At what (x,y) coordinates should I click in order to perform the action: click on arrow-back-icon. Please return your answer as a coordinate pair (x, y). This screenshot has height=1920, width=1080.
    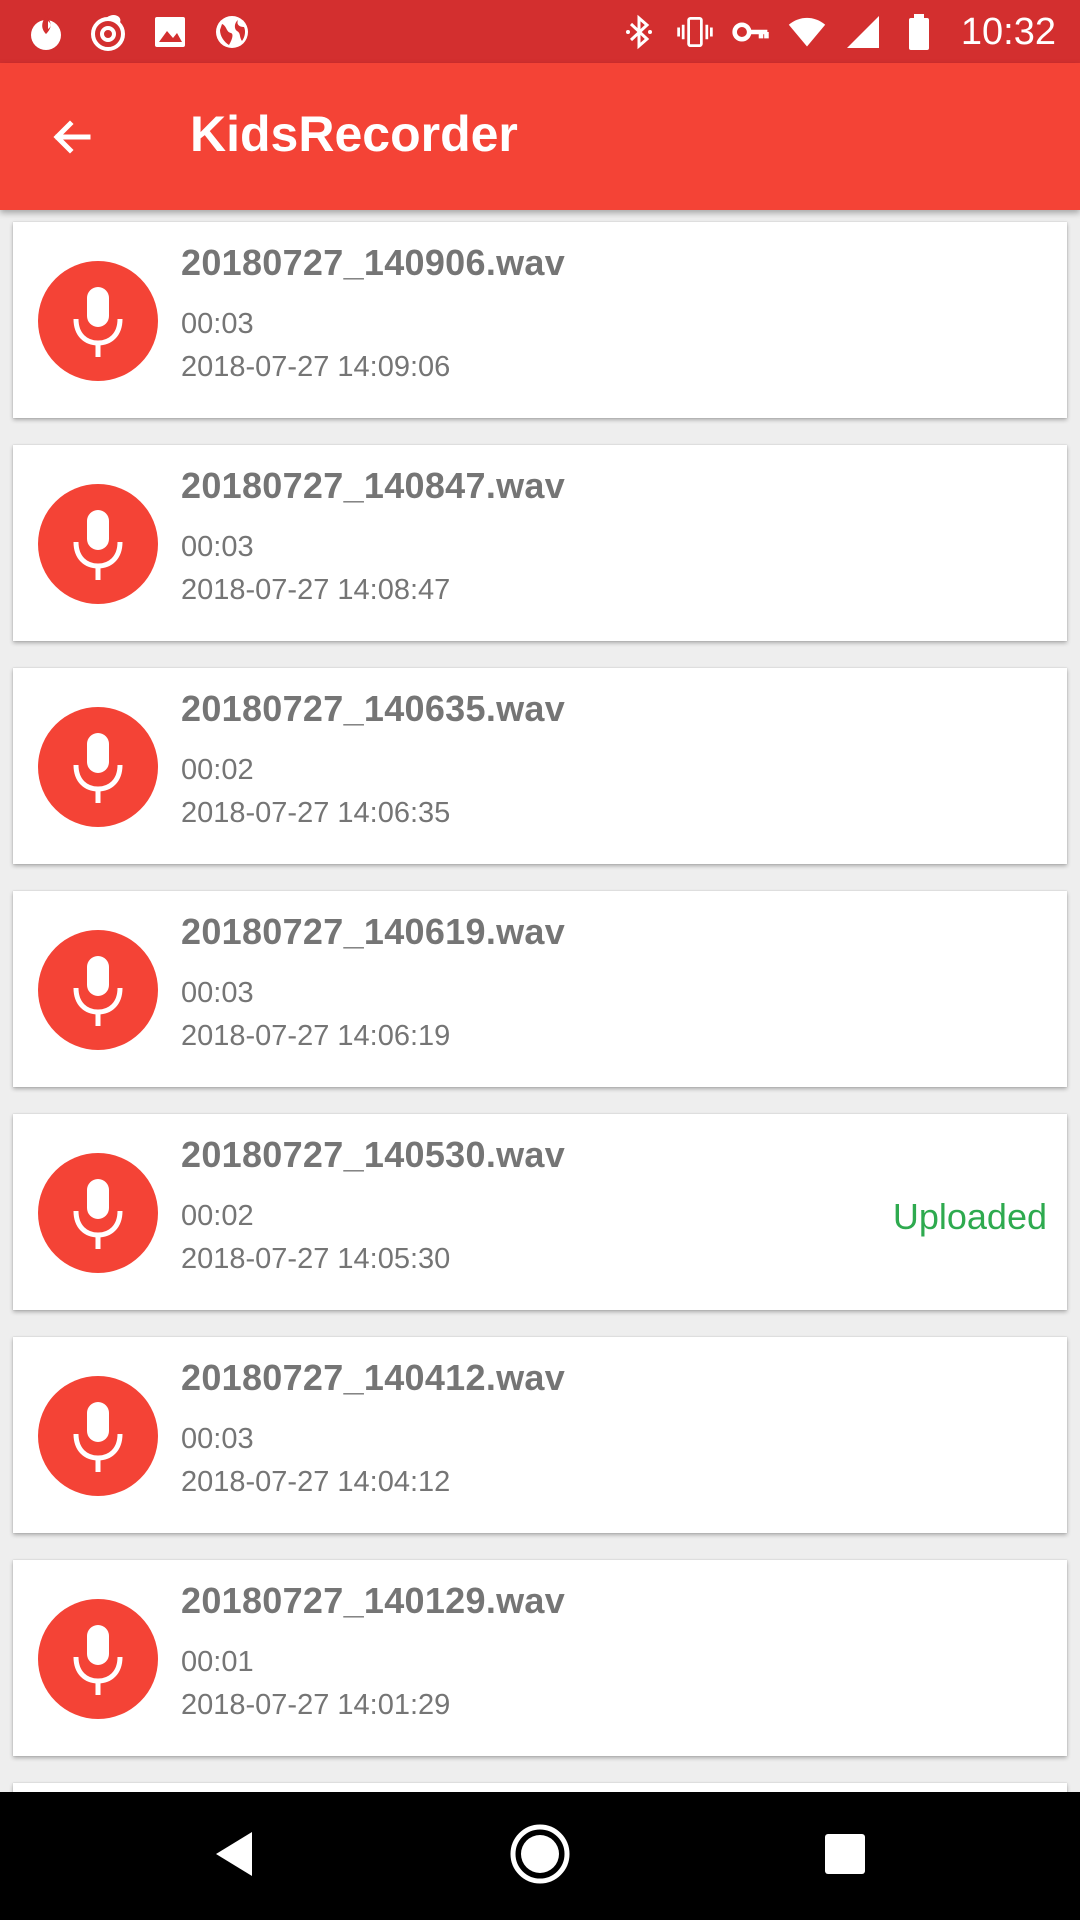
    Looking at the image, I should click on (72, 139).